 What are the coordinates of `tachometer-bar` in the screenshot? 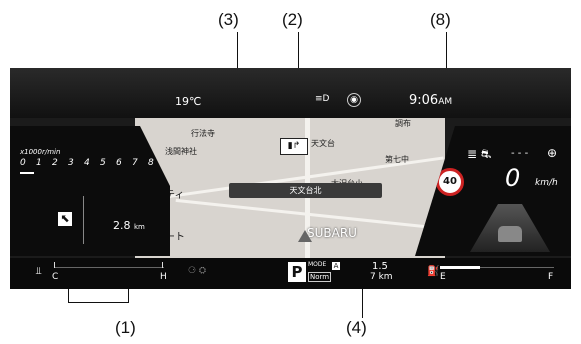 It's located at (27, 173).